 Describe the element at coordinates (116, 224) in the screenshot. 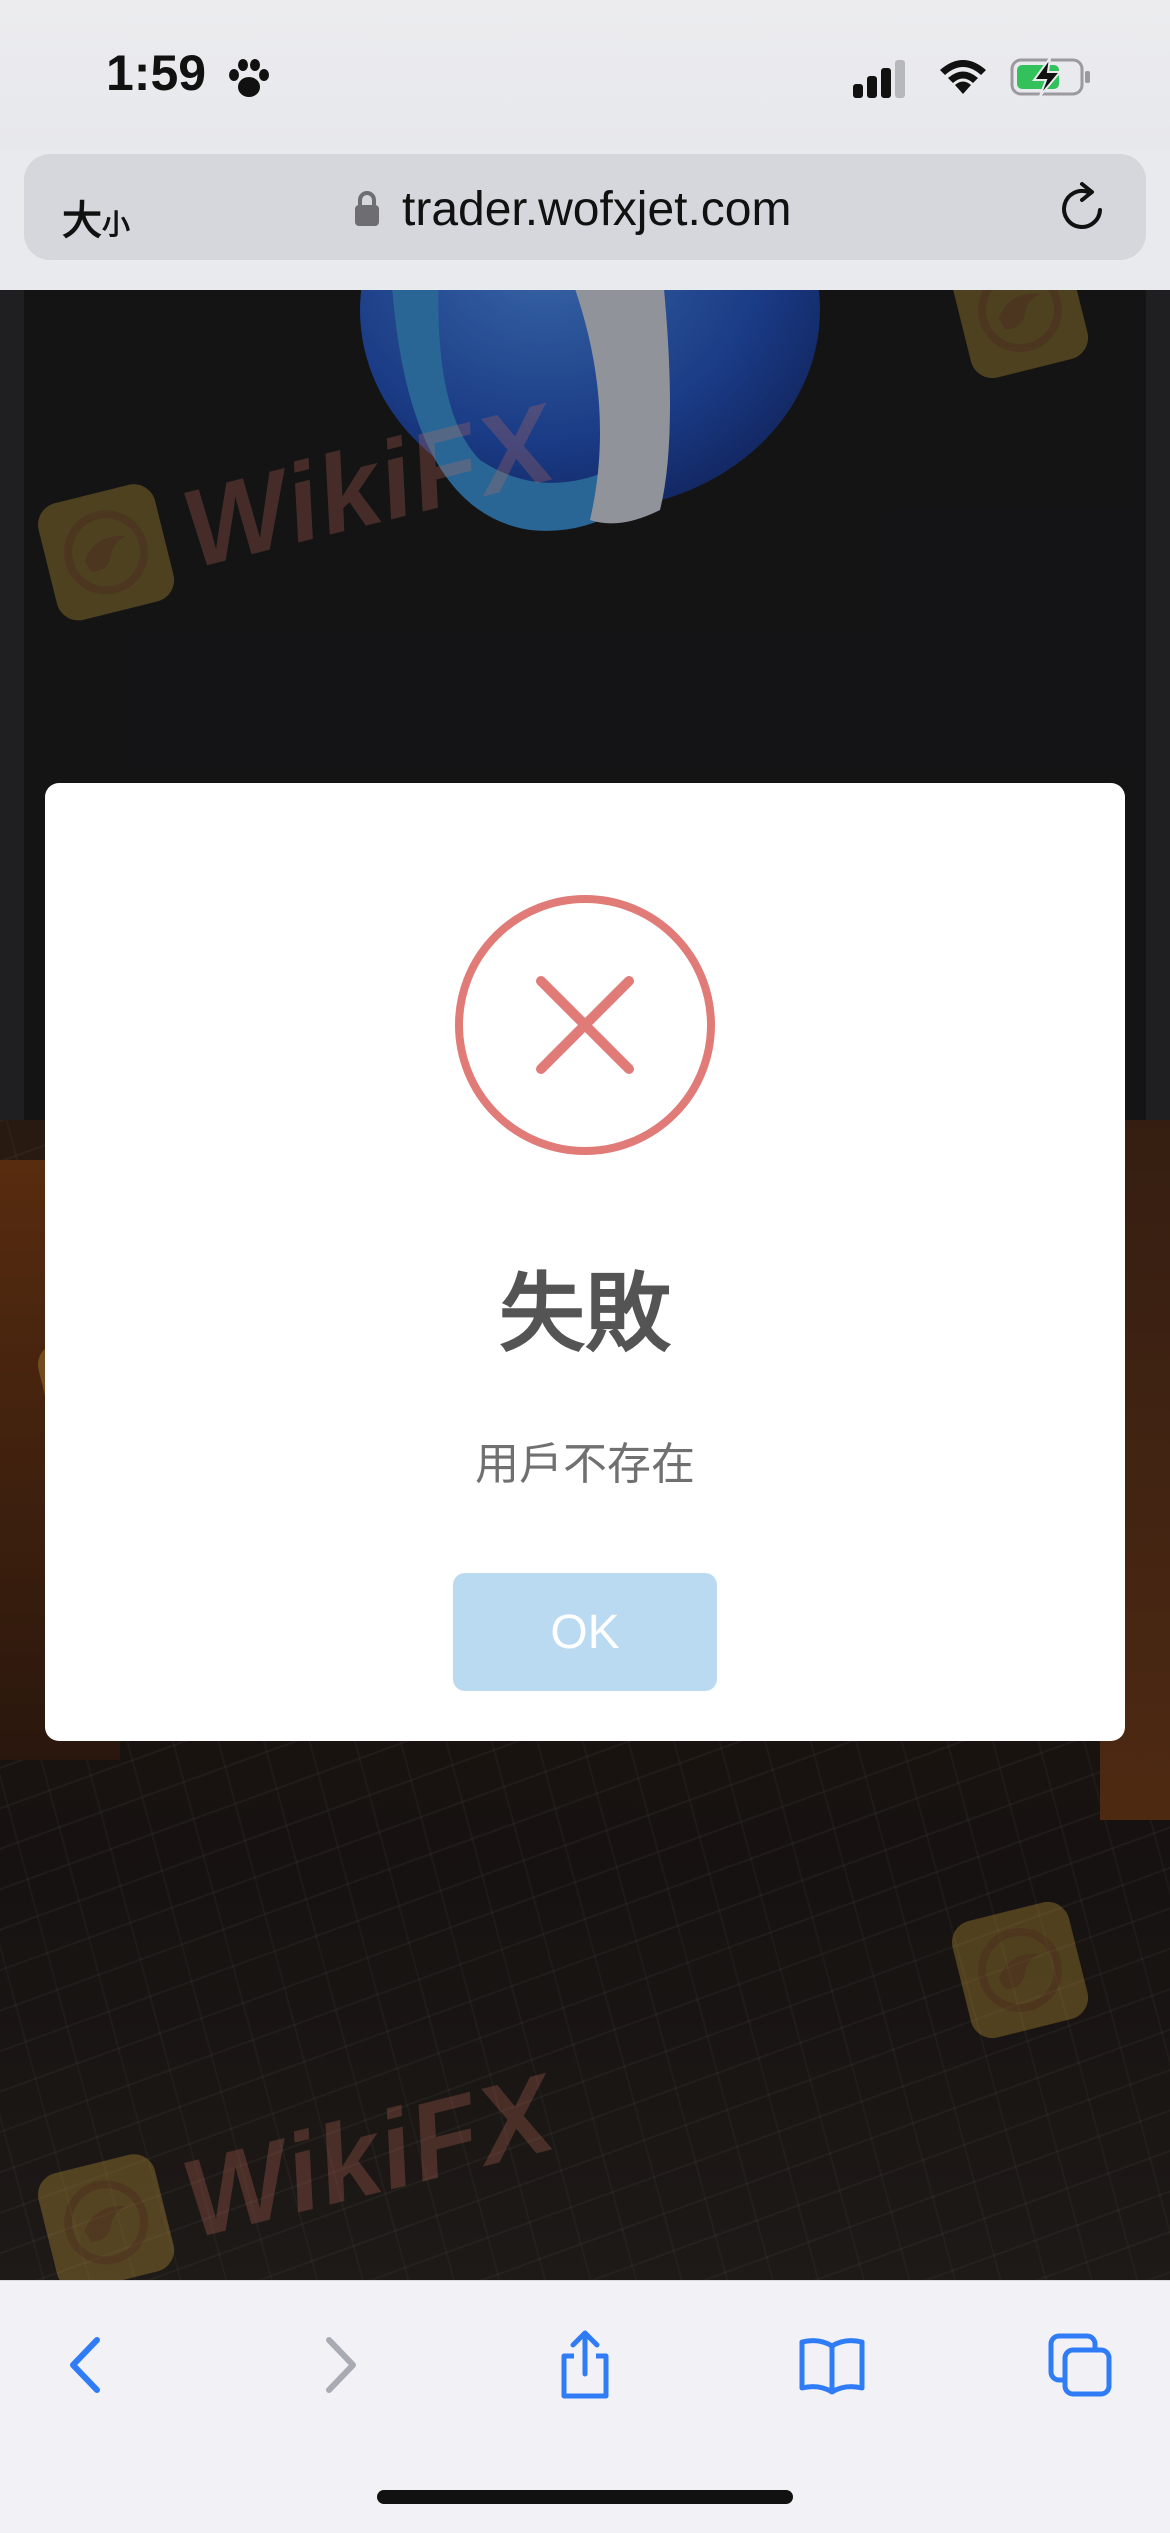

I see `text-size-small-label: 小` at that location.